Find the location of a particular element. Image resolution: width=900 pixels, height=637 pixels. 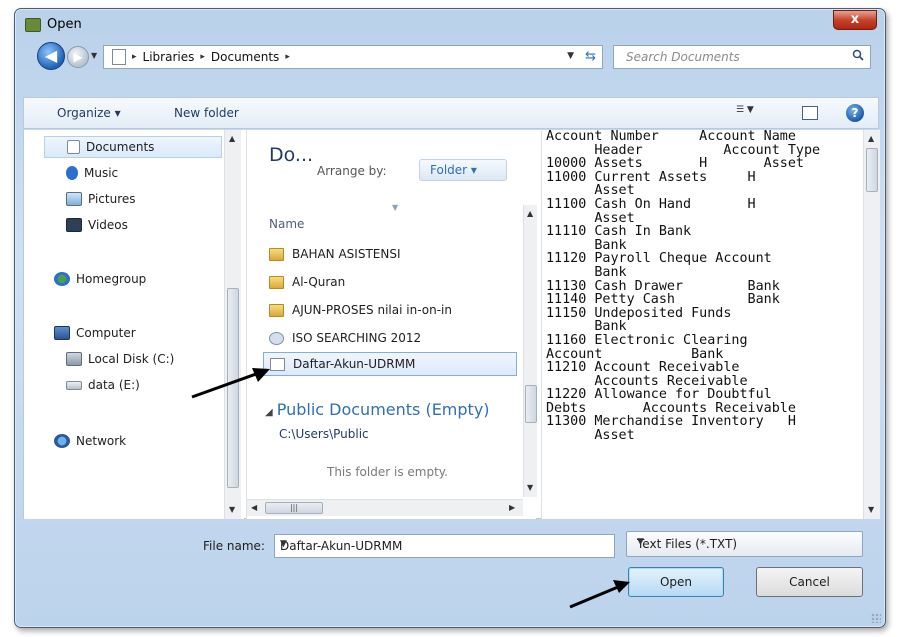

column-header-name: Name is located at coordinates (286, 224).